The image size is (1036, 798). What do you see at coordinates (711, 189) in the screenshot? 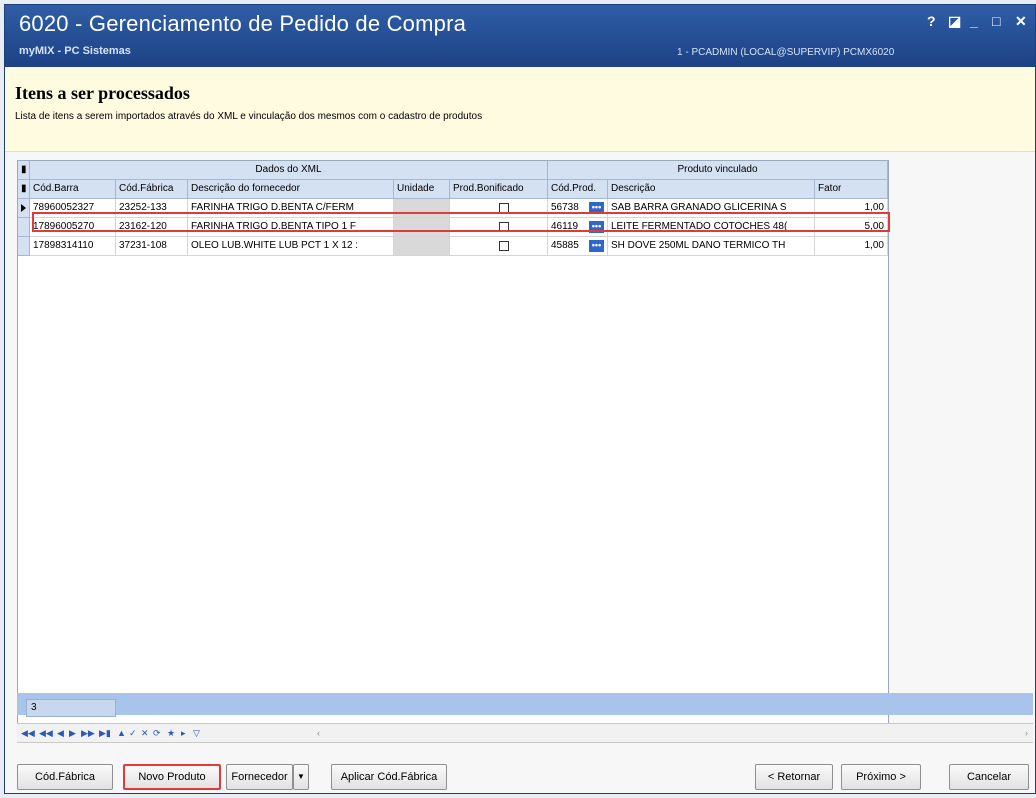
I see `col-descricao: Descrição` at bounding box center [711, 189].